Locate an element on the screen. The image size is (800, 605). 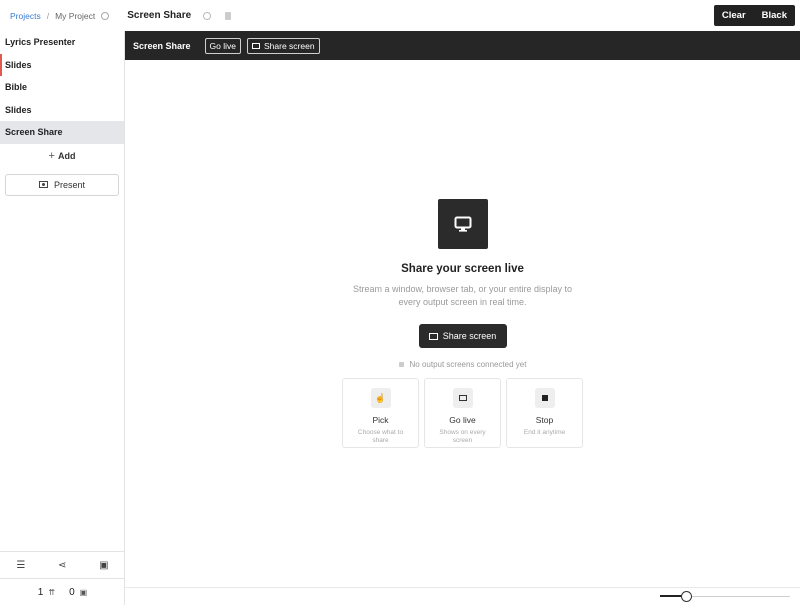
screen-count: 0 ▣ is located at coordinates (78, 592).